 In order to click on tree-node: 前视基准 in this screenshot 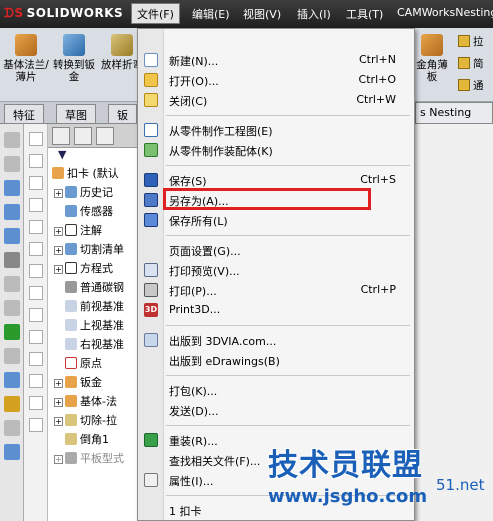, I will do `click(92, 306)`.